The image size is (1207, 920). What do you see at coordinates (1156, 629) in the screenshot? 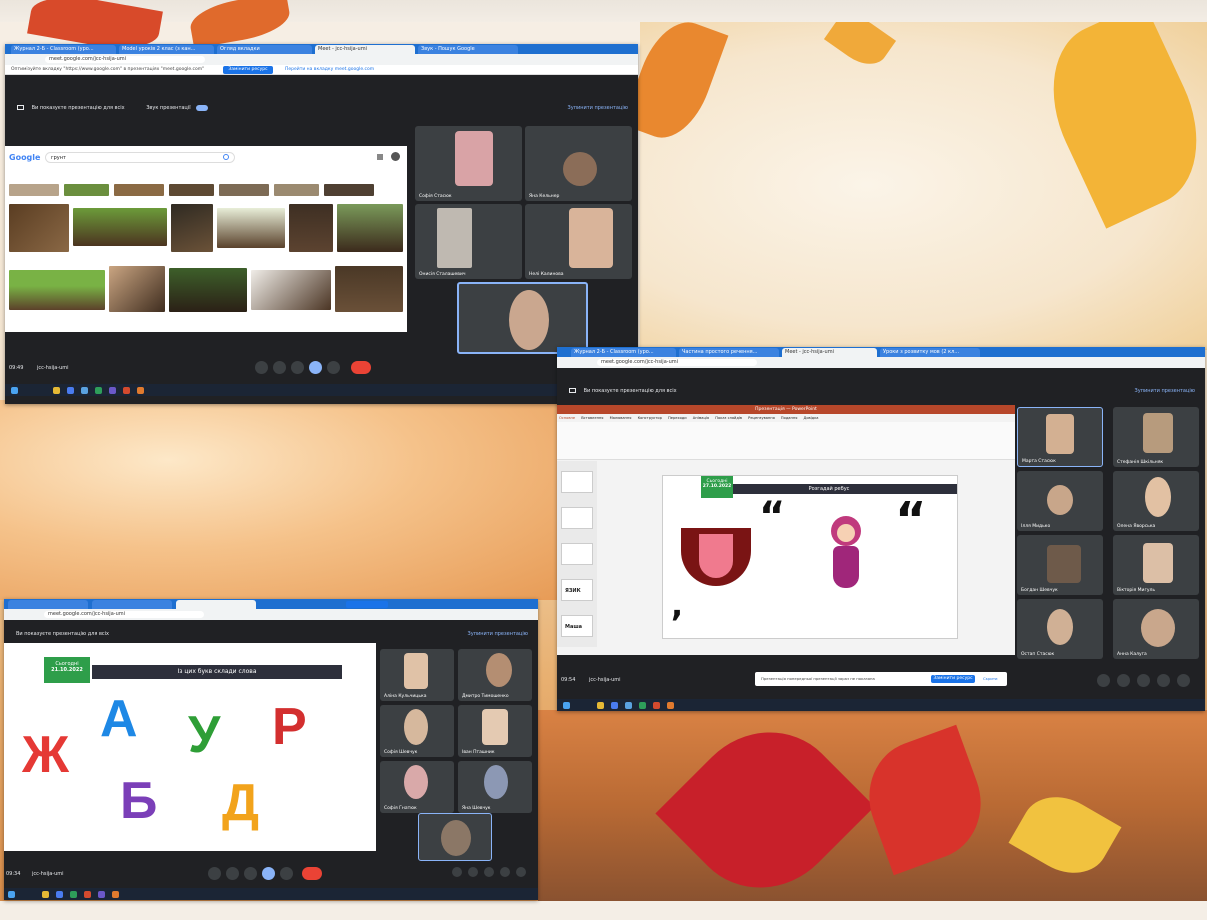
I see `participant-tile: Анна Калуга` at bounding box center [1156, 629].